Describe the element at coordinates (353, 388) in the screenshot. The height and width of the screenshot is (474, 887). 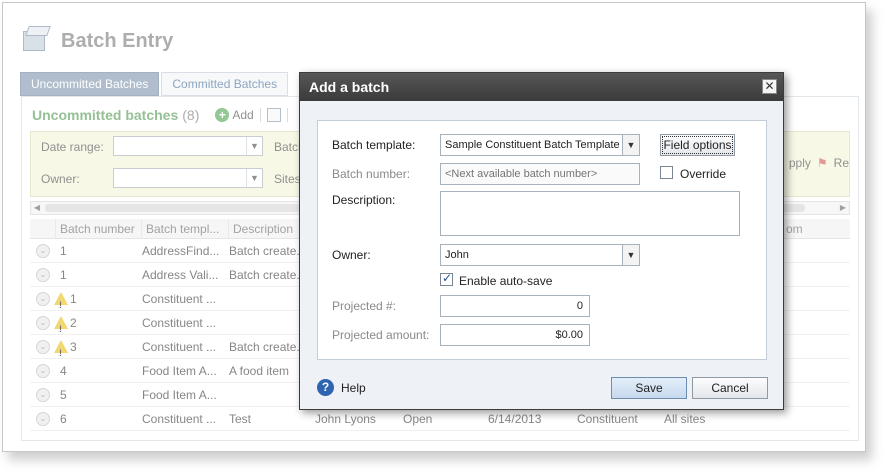
I see `help-link: Help` at that location.